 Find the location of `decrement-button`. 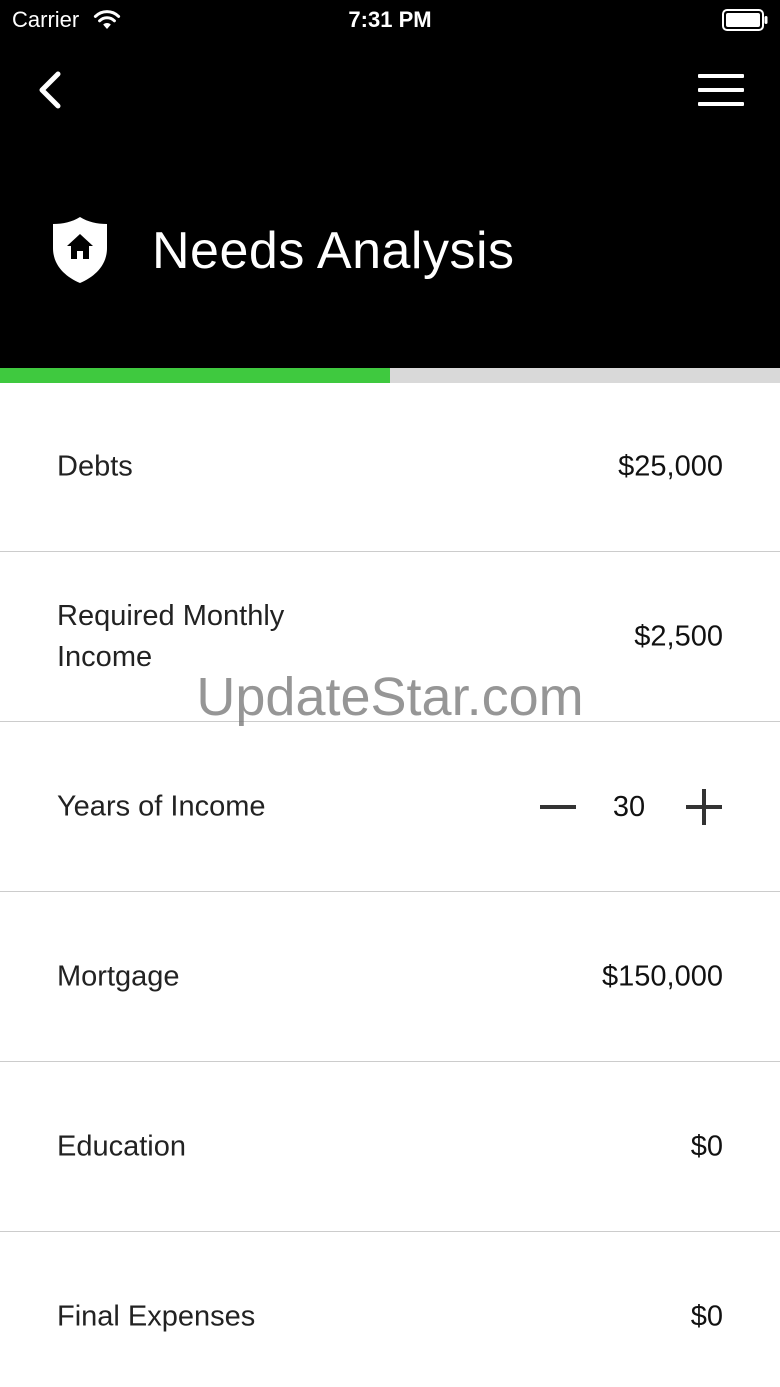

decrement-button is located at coordinates (558, 807).